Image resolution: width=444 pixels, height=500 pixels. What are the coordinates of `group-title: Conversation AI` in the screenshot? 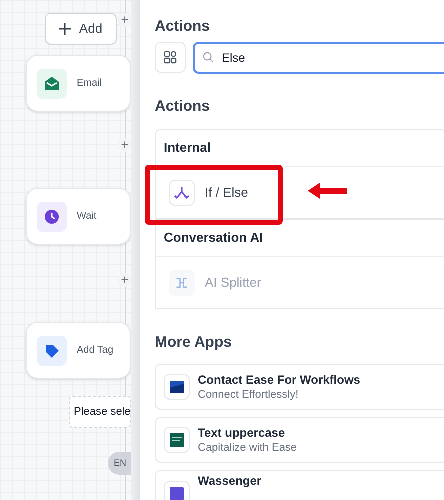 It's located at (300, 238).